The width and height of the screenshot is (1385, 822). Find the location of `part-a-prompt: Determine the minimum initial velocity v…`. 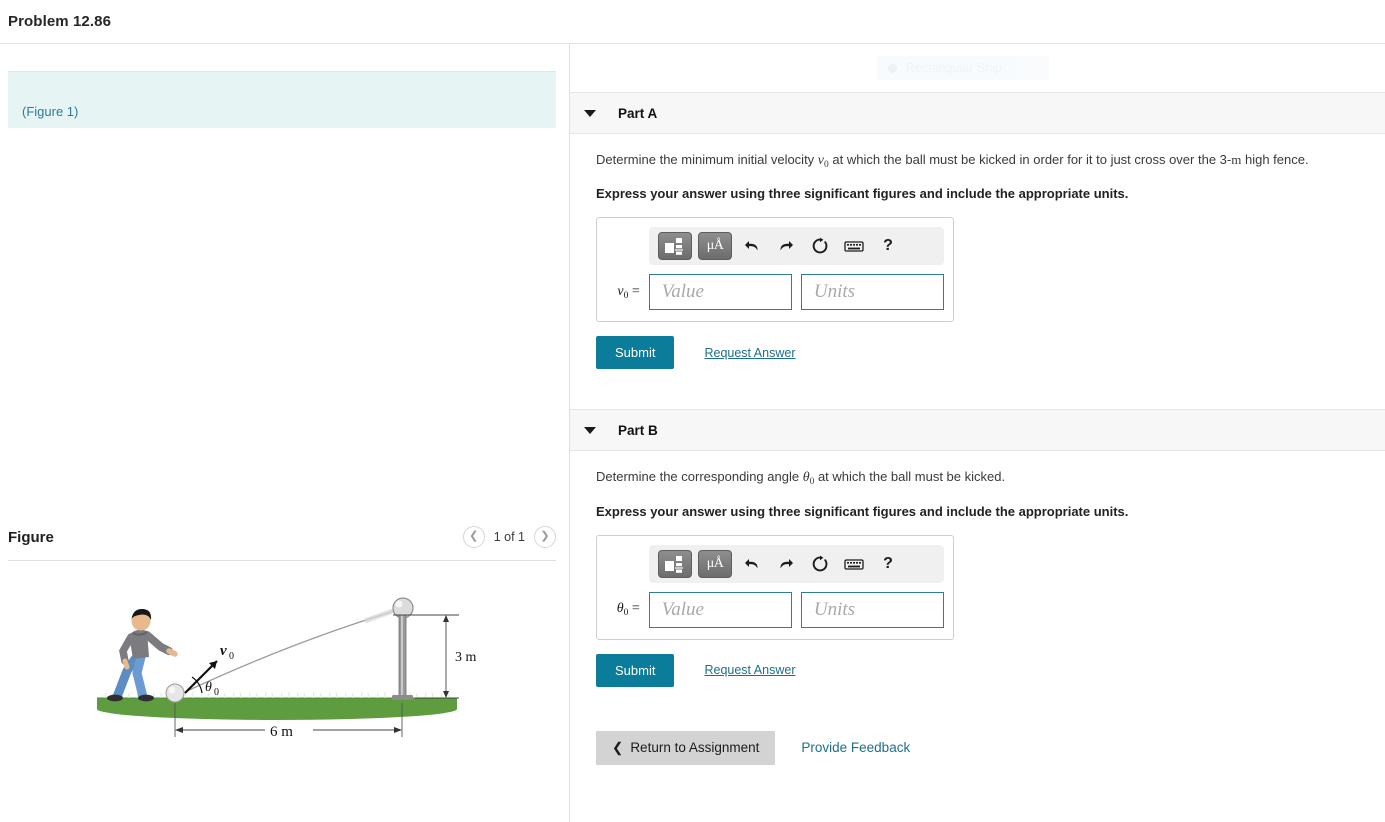

part-a-prompt: Determine the minimum initial velocity v… is located at coordinates (990, 161).